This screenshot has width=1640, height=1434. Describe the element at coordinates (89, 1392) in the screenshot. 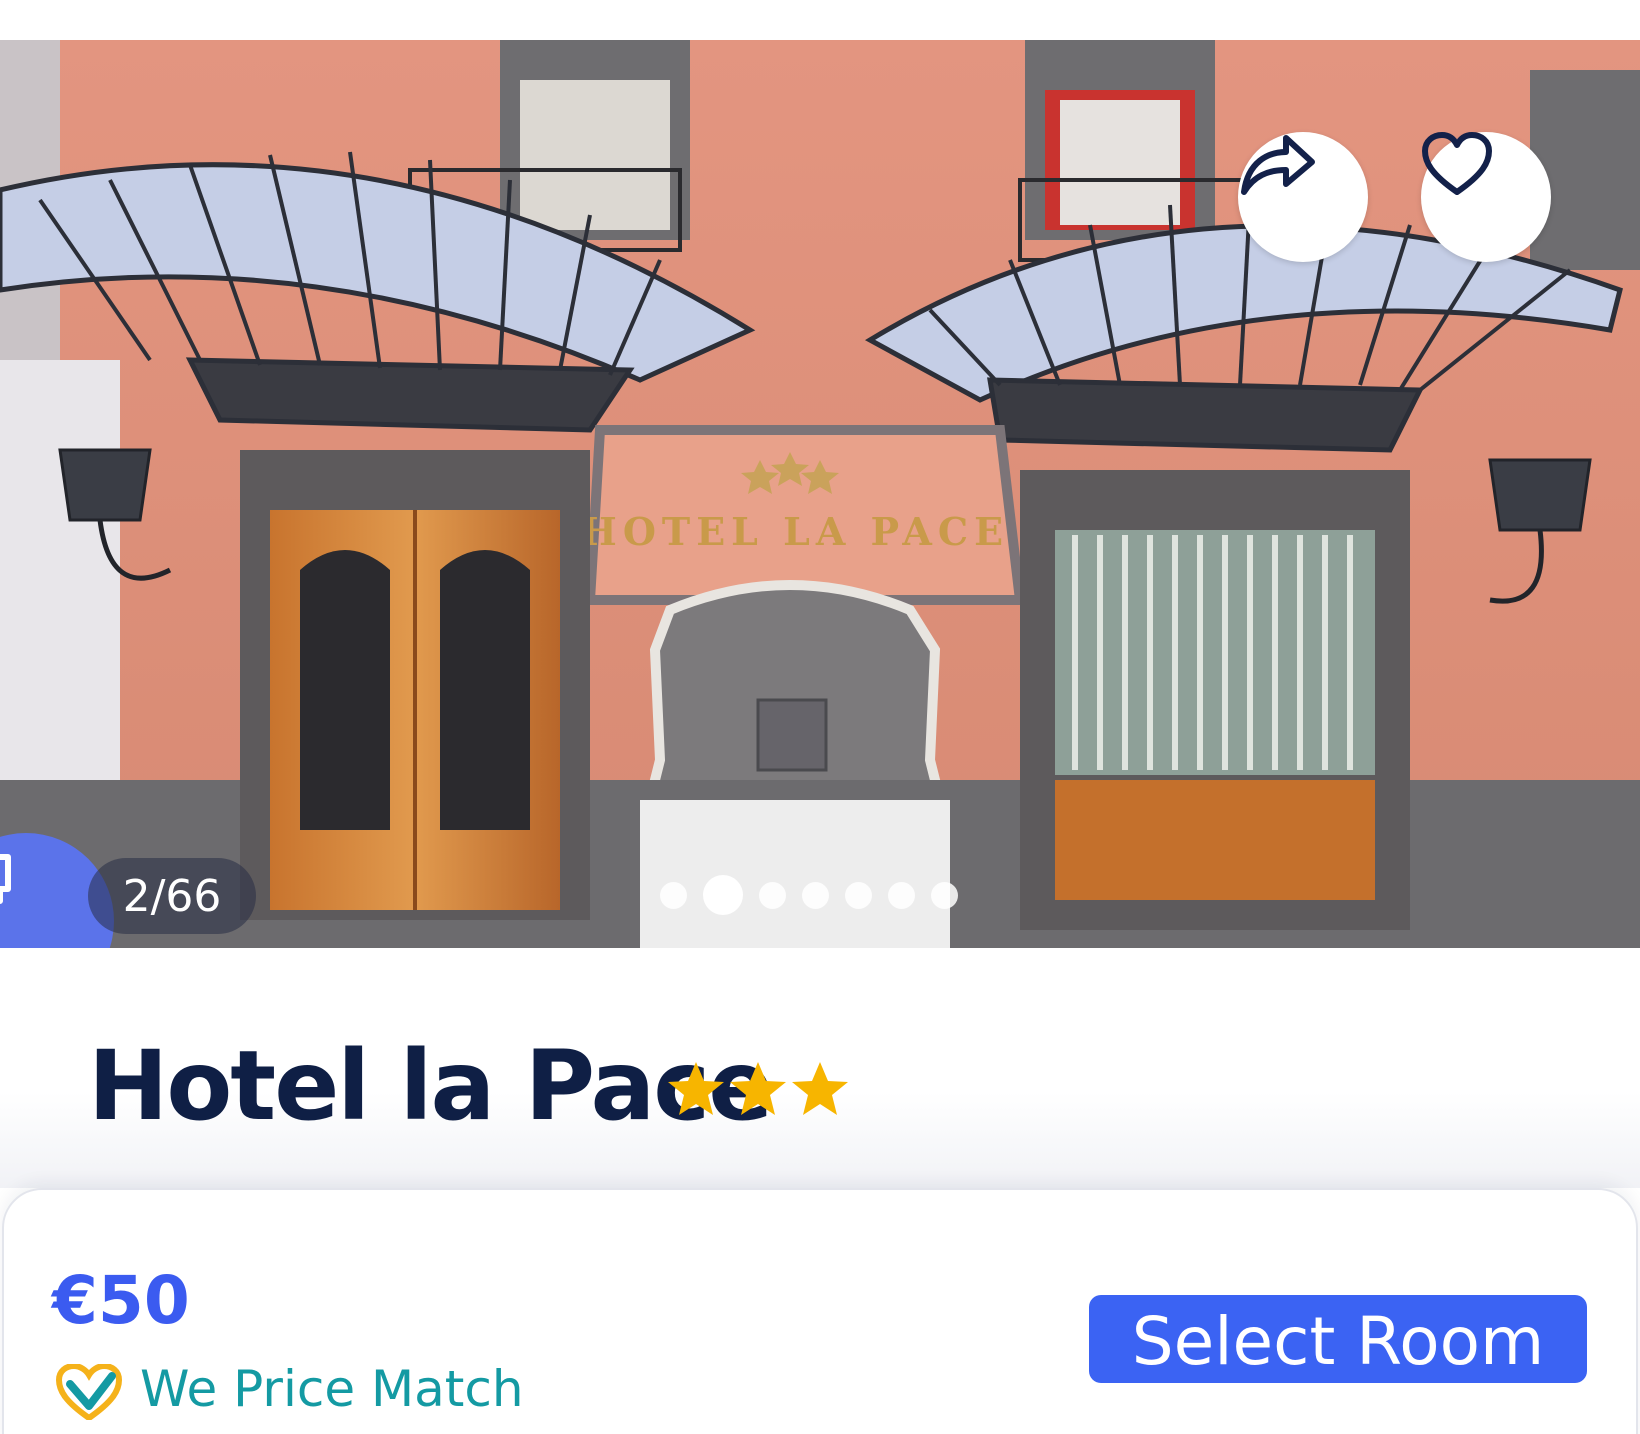

I see `heart-check-icon` at that location.